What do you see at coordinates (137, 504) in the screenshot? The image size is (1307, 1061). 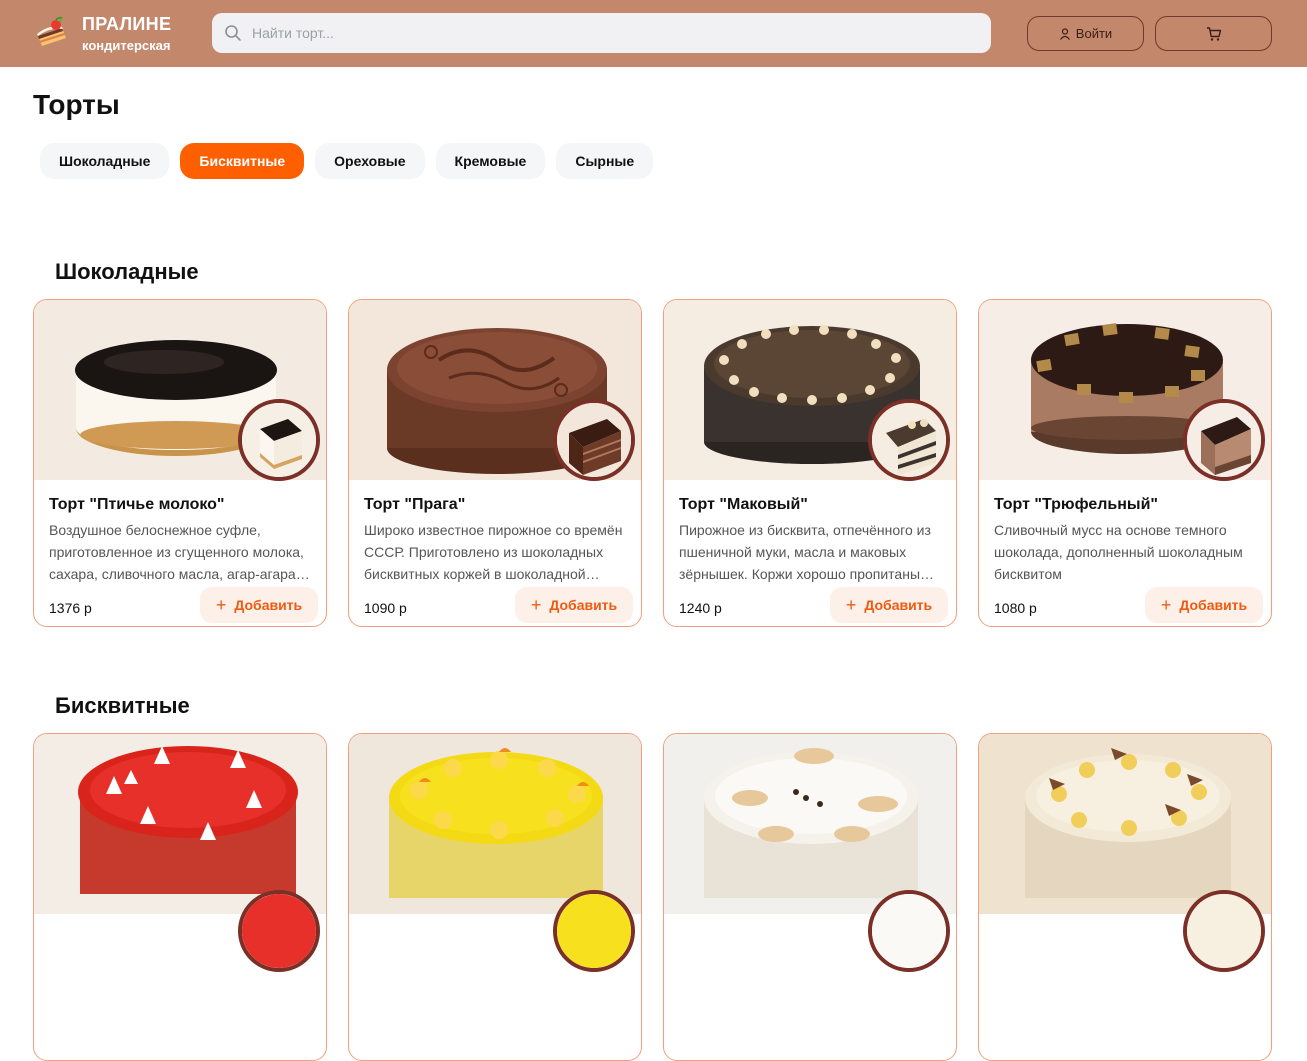 I see `product-title: Торт "Птичье молоко"` at bounding box center [137, 504].